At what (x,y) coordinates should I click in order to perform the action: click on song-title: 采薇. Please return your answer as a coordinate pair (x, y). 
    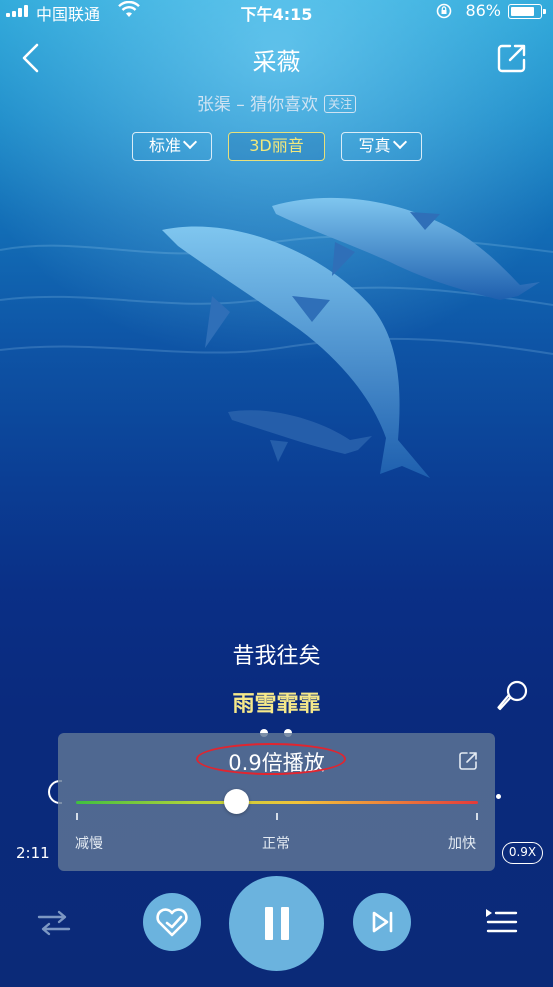
    Looking at the image, I should click on (276, 62).